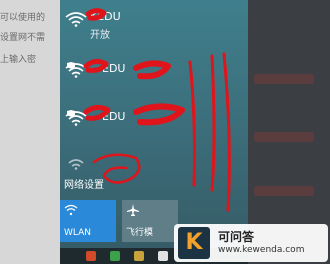  I want to click on watermark-name: 可问答, so click(236, 237).